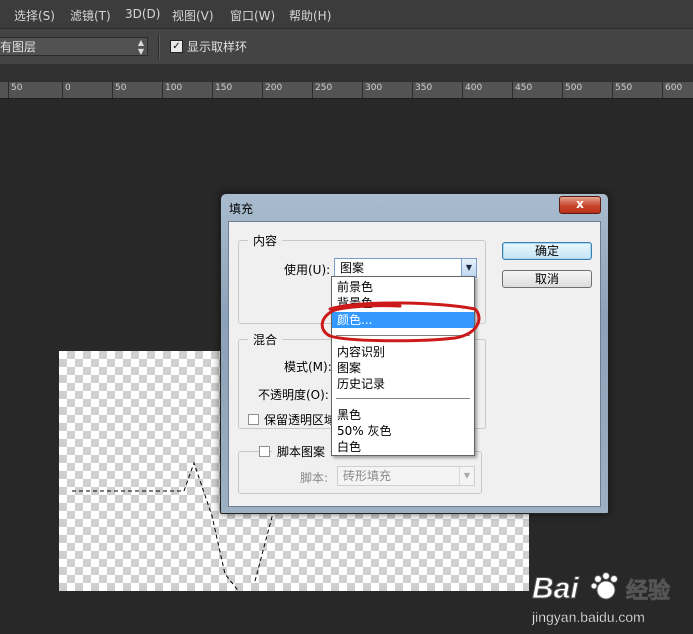 This screenshot has width=693, height=634. What do you see at coordinates (308, 367) in the screenshot?
I see `mode-label: 模式(M):` at bounding box center [308, 367].